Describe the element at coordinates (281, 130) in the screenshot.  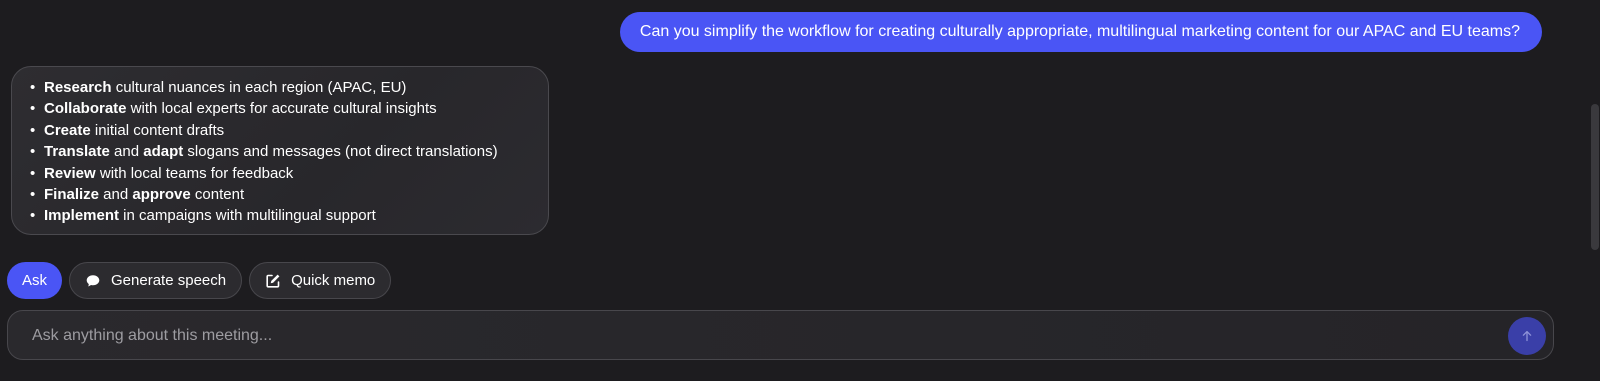
I see `reply-list-item: • Create initial content drafts` at that location.